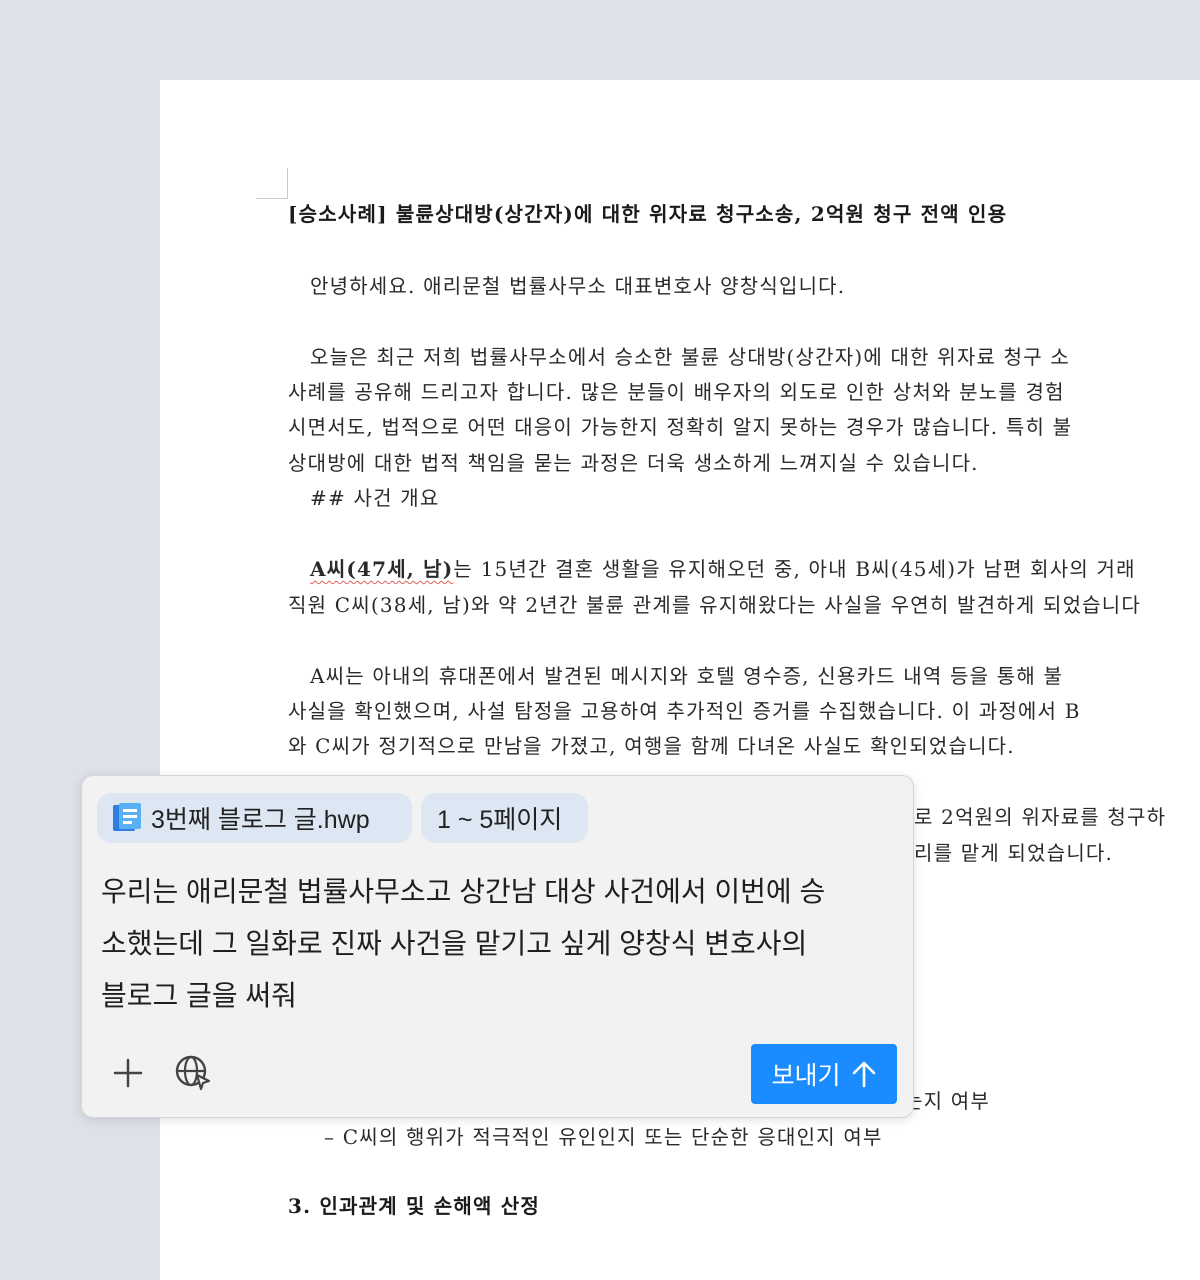  What do you see at coordinates (260, 820) in the screenshot?
I see `file-name: 3번째 블로그 글.hwp` at bounding box center [260, 820].